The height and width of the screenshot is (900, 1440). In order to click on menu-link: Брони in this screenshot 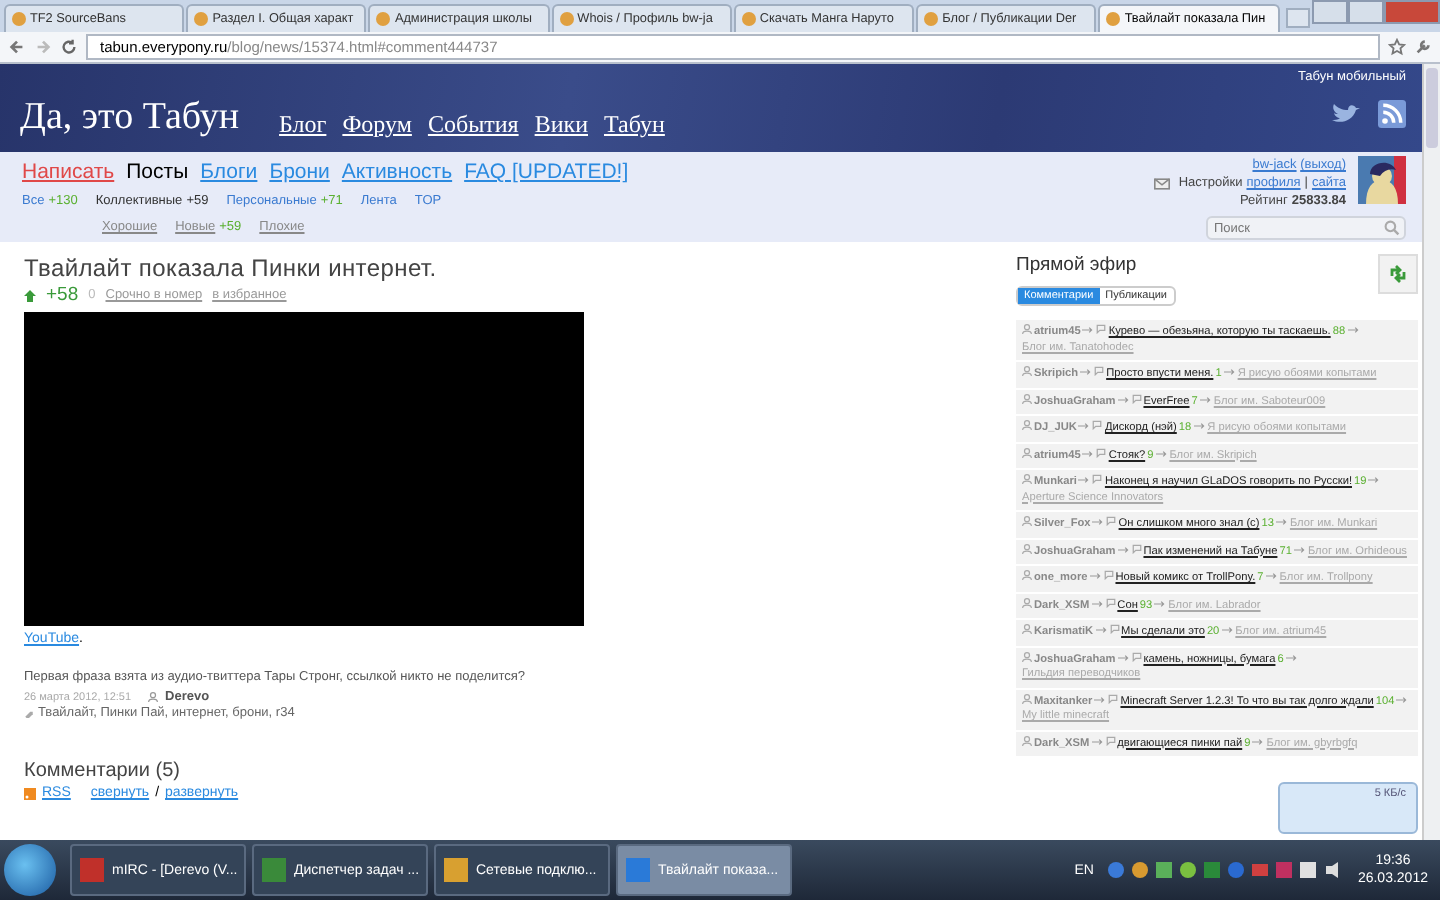, I will do `click(299, 172)`.